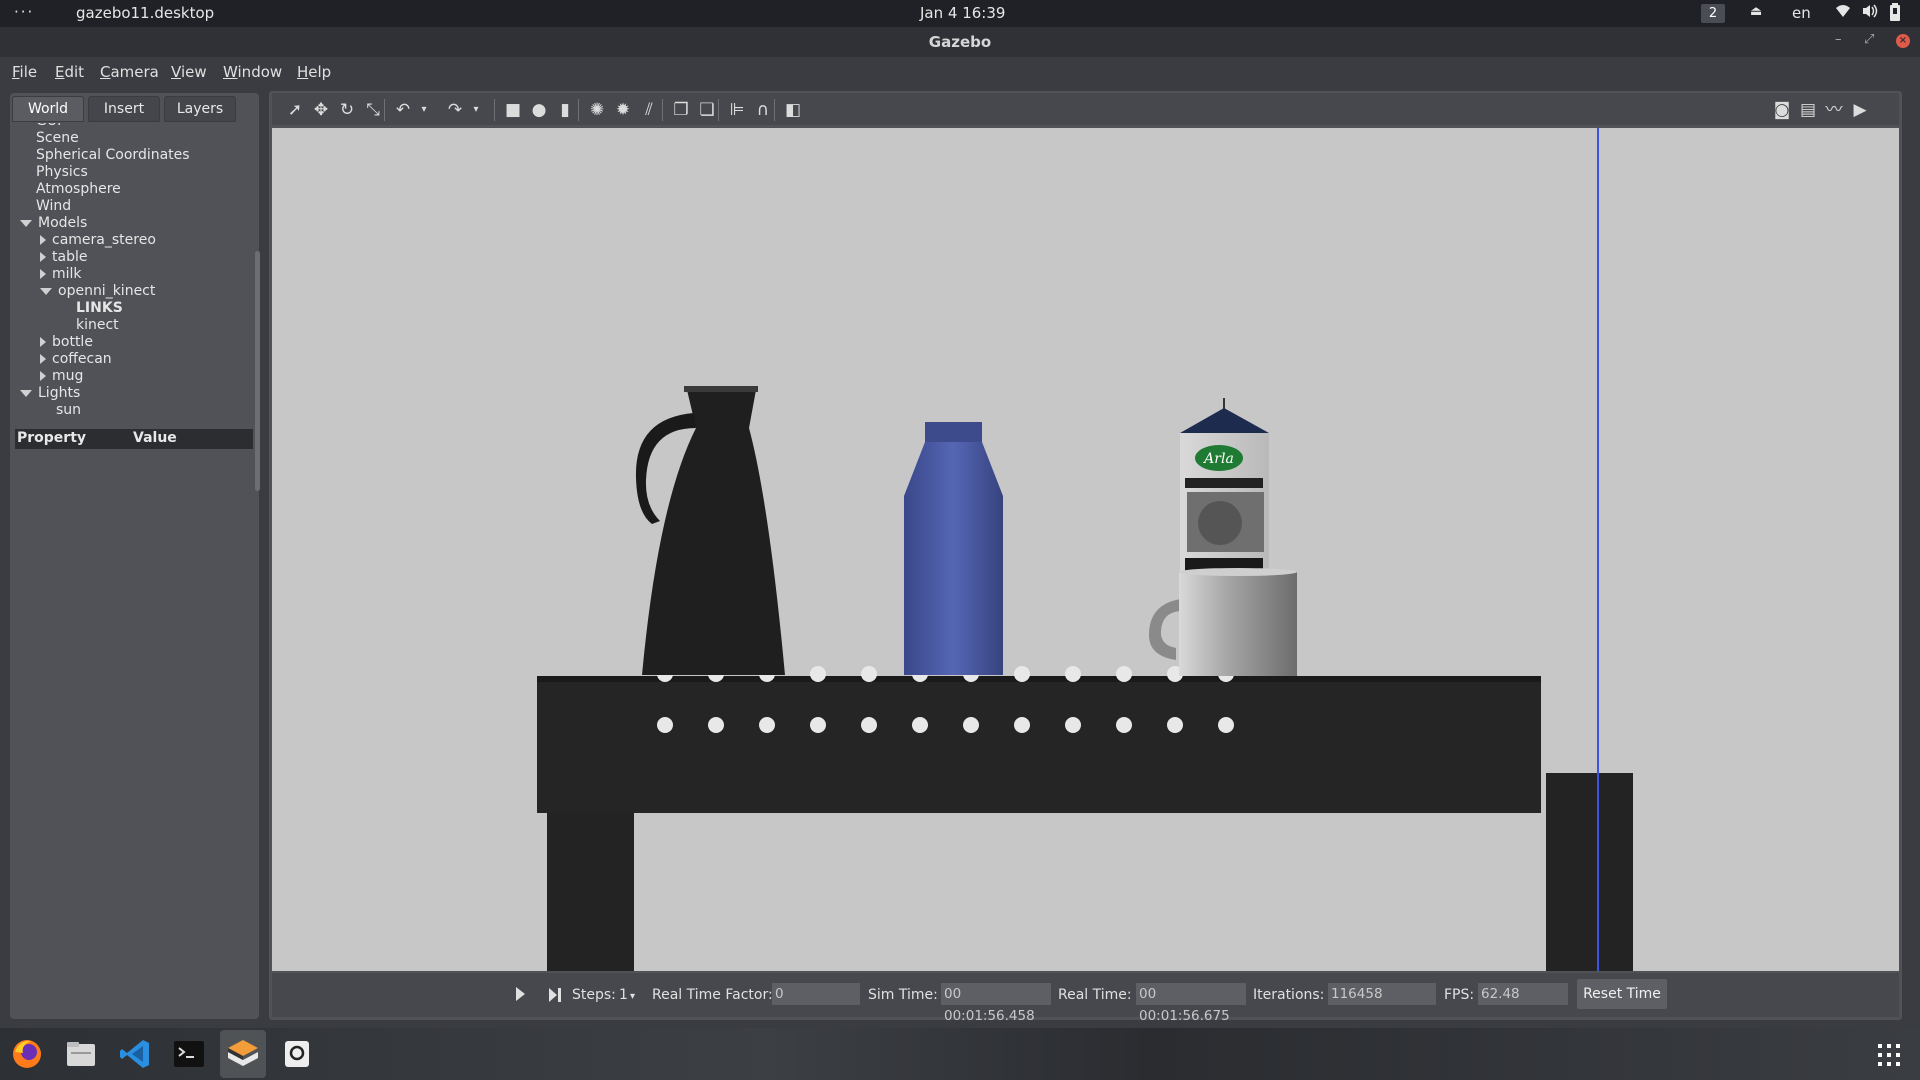 This screenshot has width=1920, height=1080. I want to click on close-icon: ×, so click(1903, 41).